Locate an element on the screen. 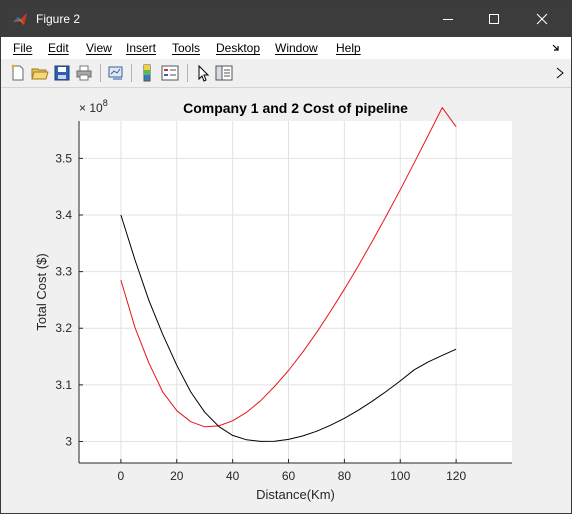 The height and width of the screenshot is (514, 572). menu-edit: Edit is located at coordinates (58, 48).